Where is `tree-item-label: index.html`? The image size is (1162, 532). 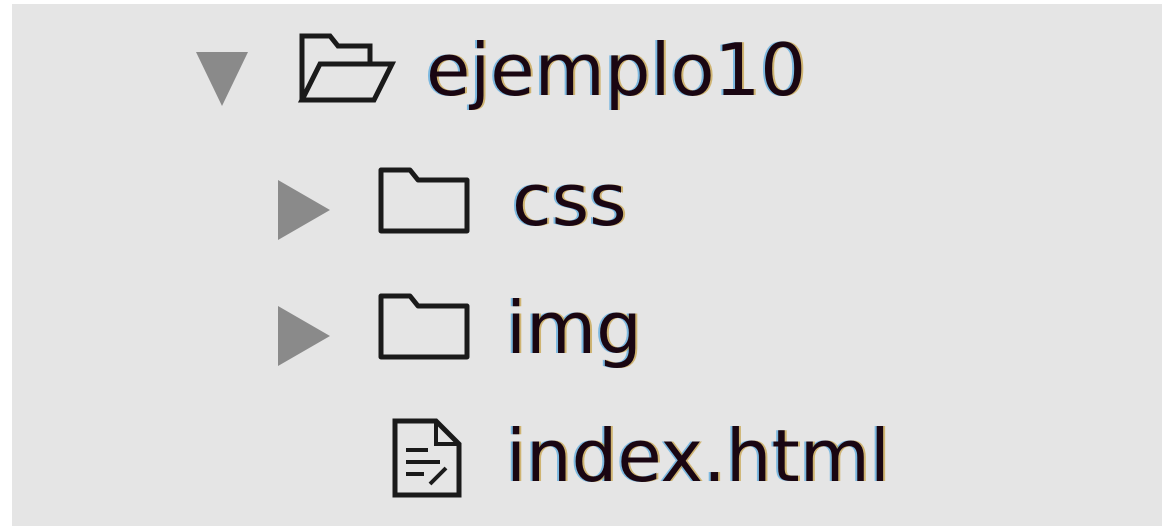
tree-item-label: index.html is located at coordinates (698, 456).